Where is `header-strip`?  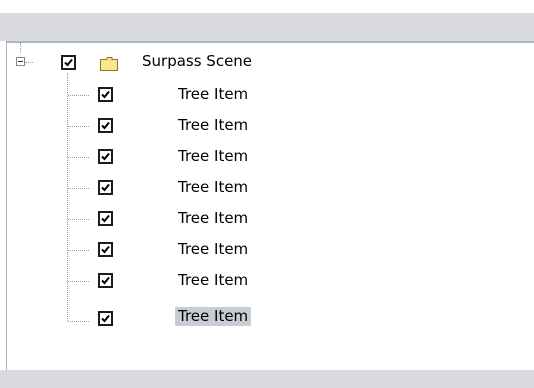
header-strip is located at coordinates (267, 27).